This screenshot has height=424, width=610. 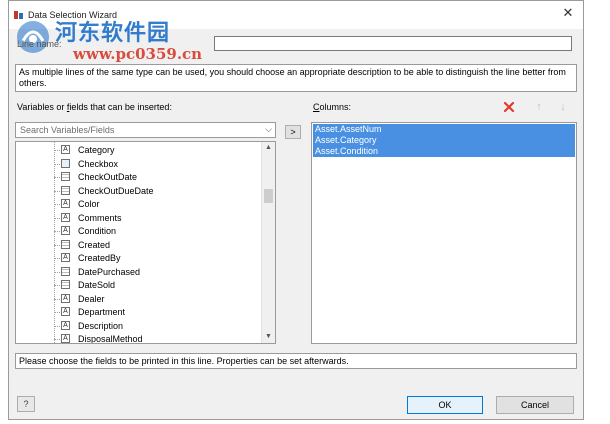 I want to click on tree-item-label: Description, so click(x=101, y=325).